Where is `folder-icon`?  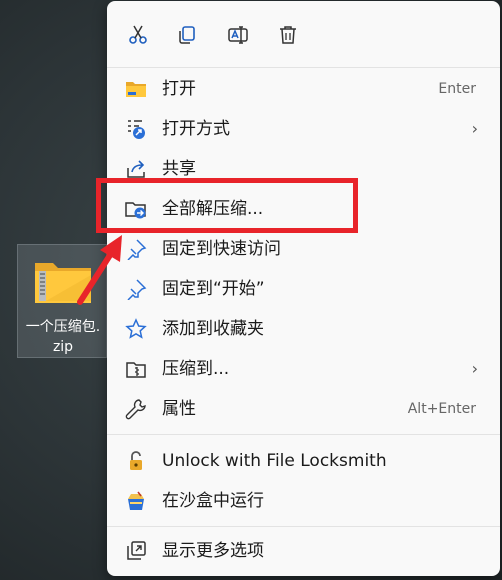 folder-icon is located at coordinates (136, 89).